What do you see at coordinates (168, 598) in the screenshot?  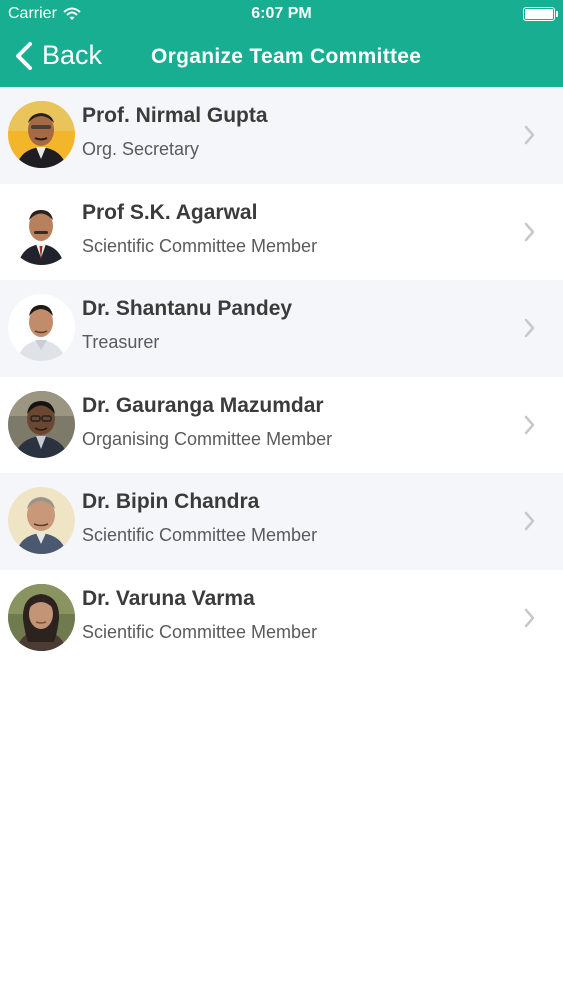 I see `member-name: Dr. Varuna Varma` at bounding box center [168, 598].